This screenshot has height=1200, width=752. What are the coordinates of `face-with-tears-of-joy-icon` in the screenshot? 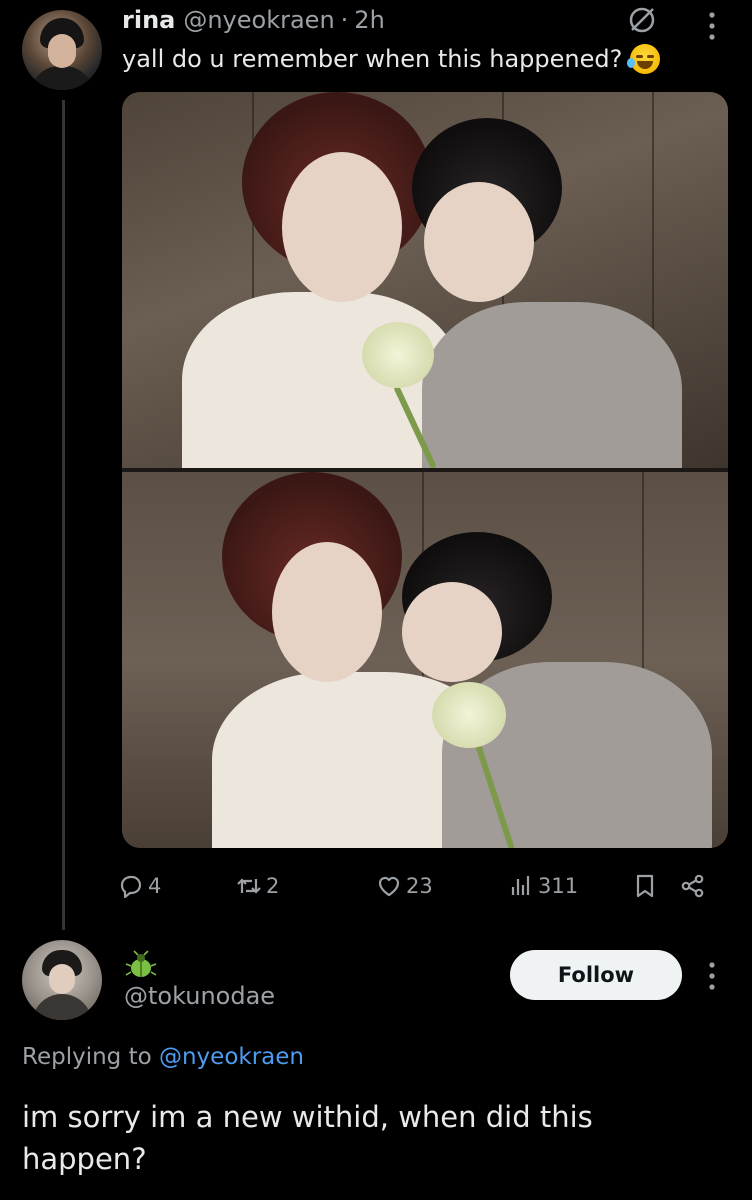 It's located at (644, 59).